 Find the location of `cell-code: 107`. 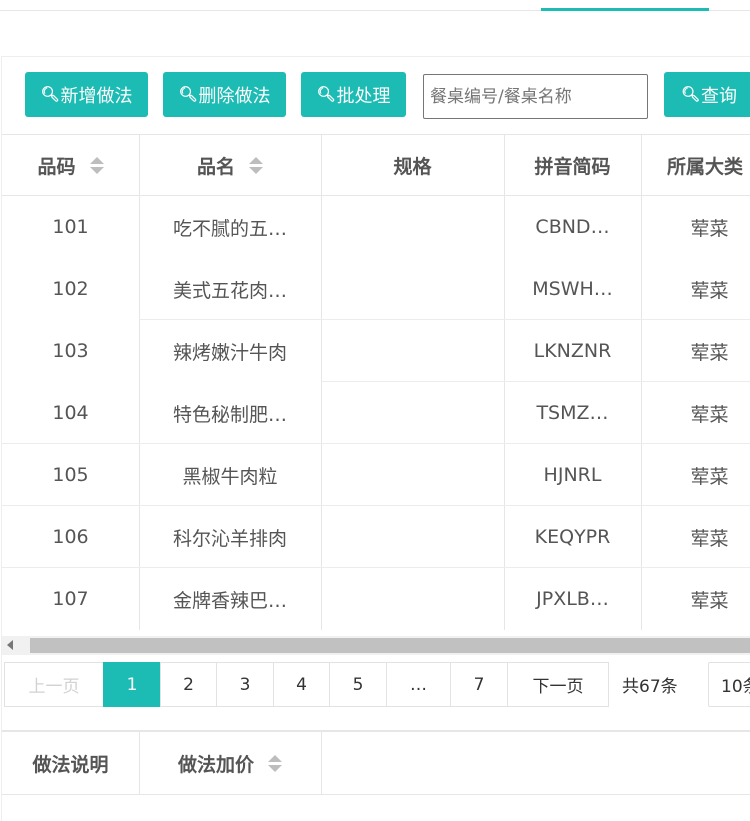

cell-code: 107 is located at coordinates (70, 599).